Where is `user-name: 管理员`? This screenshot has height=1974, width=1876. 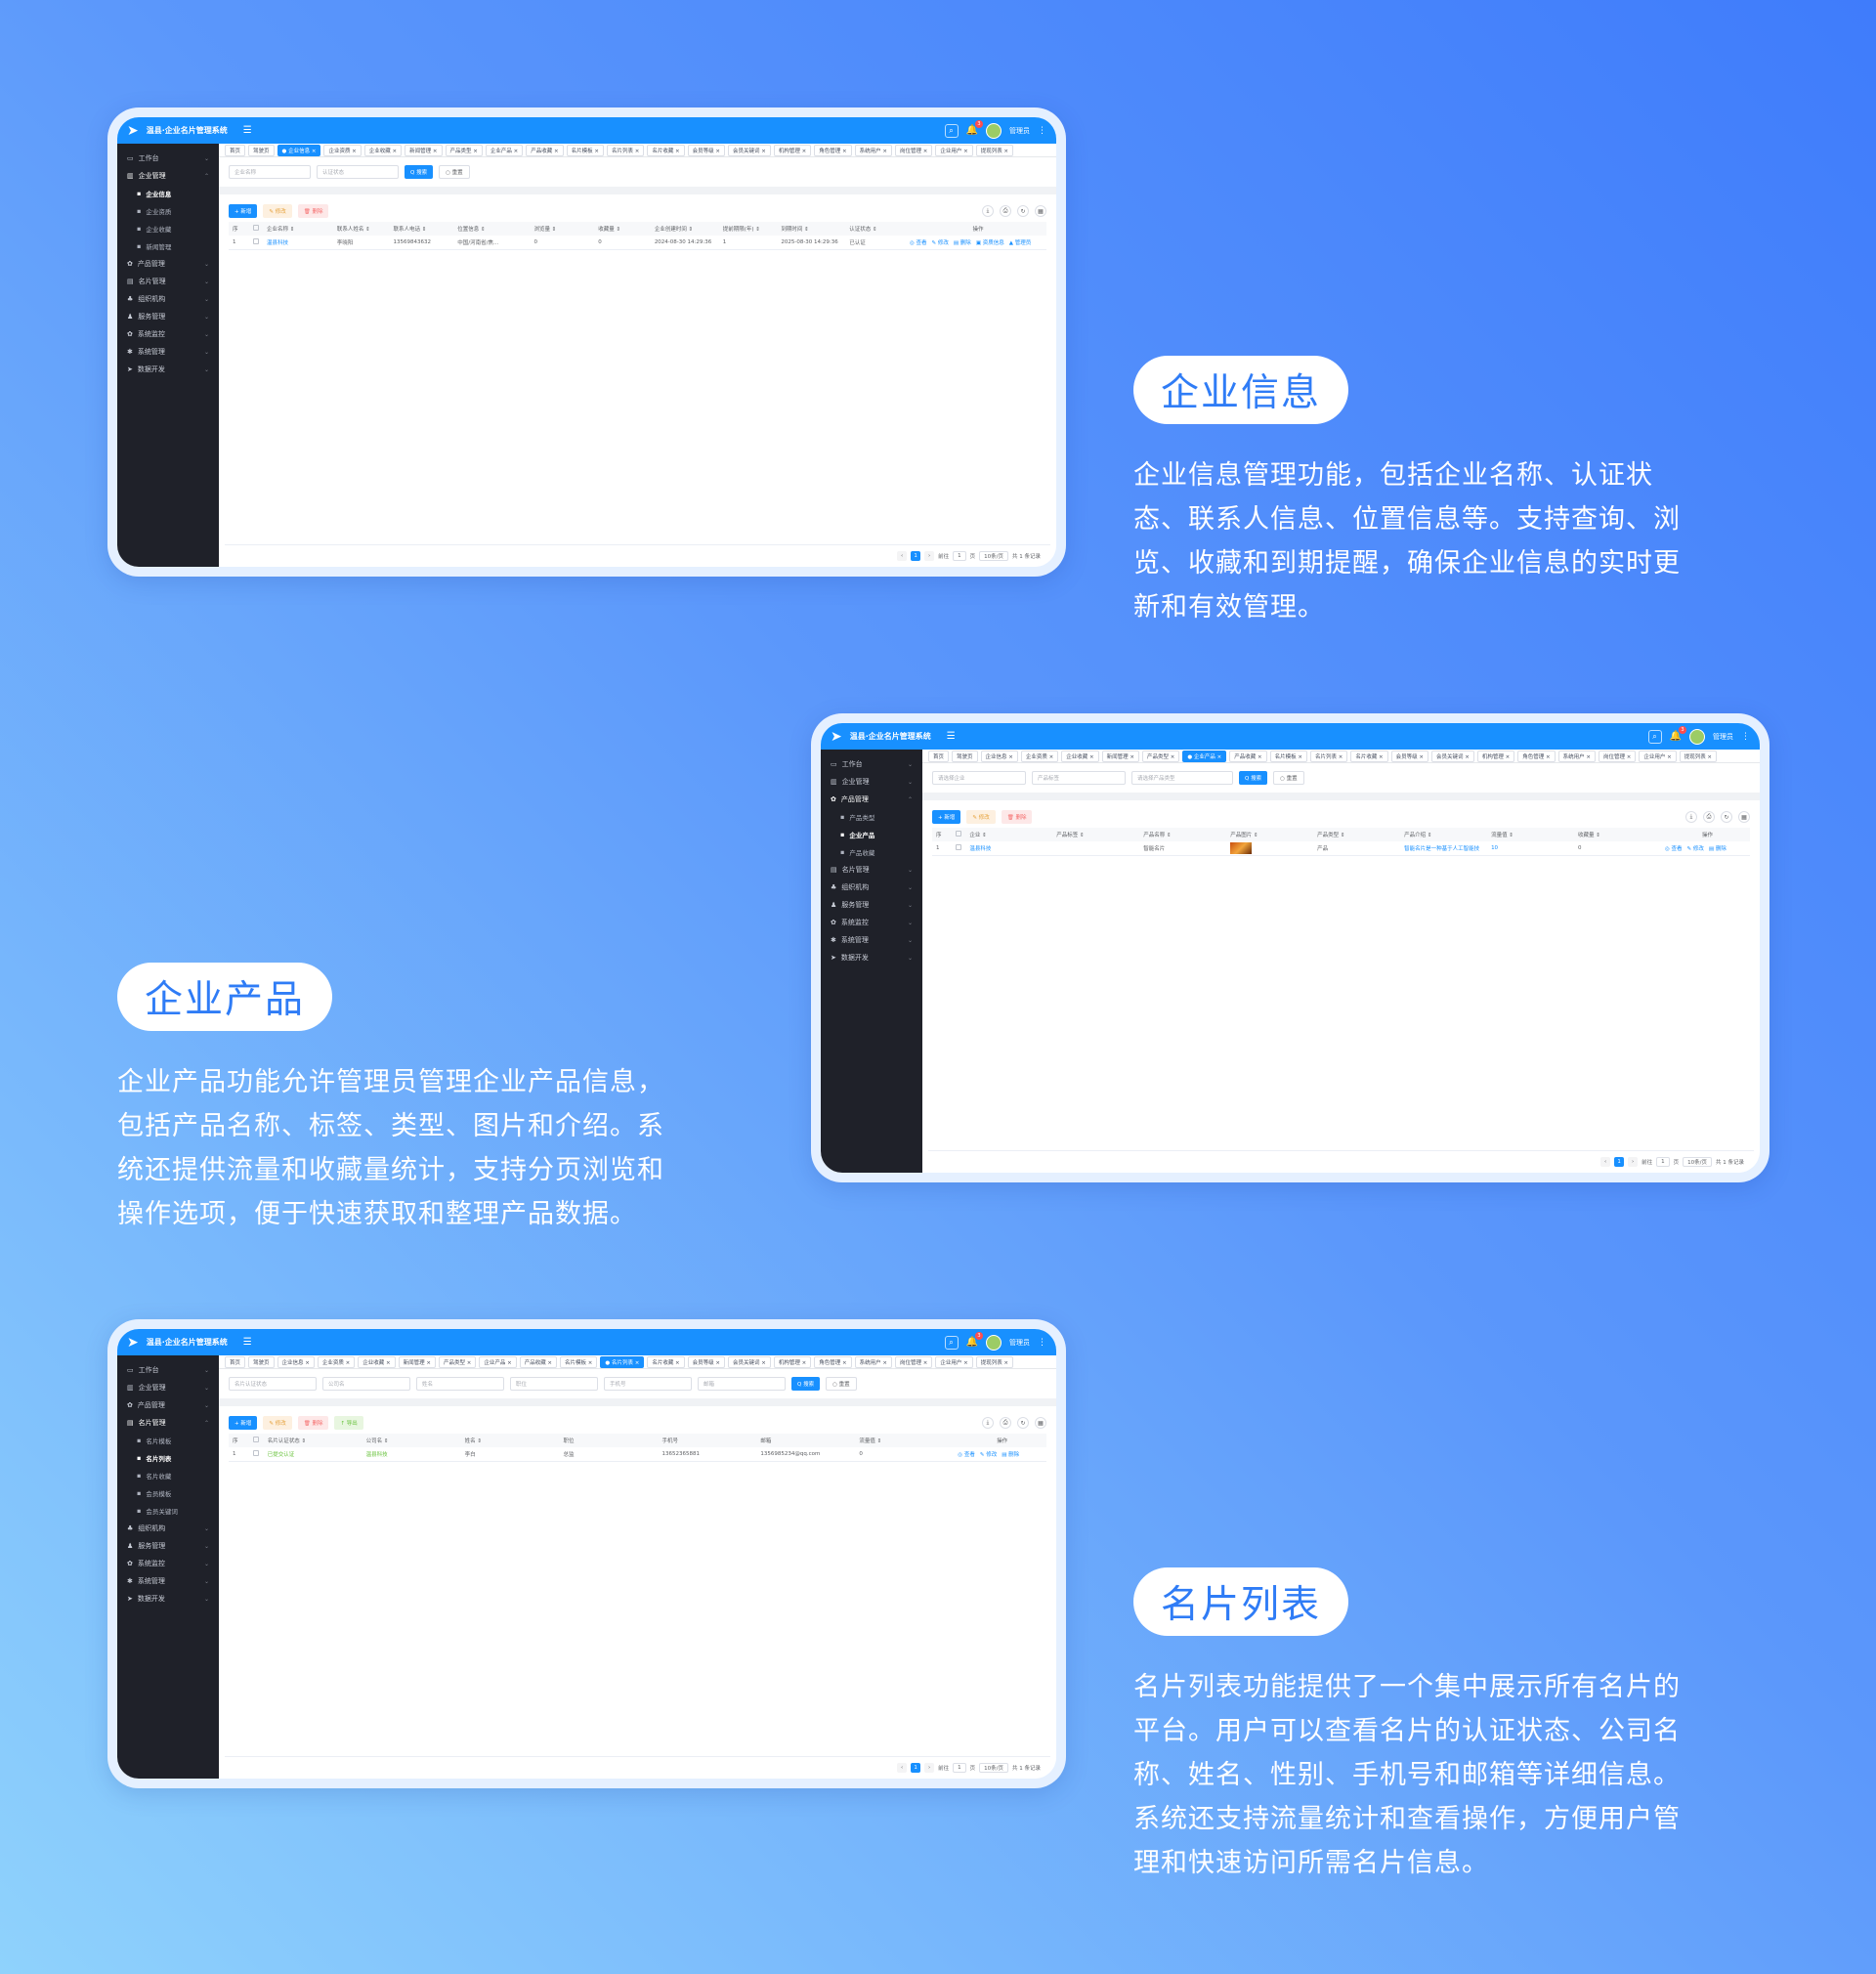 user-name: 管理员 is located at coordinates (1020, 131).